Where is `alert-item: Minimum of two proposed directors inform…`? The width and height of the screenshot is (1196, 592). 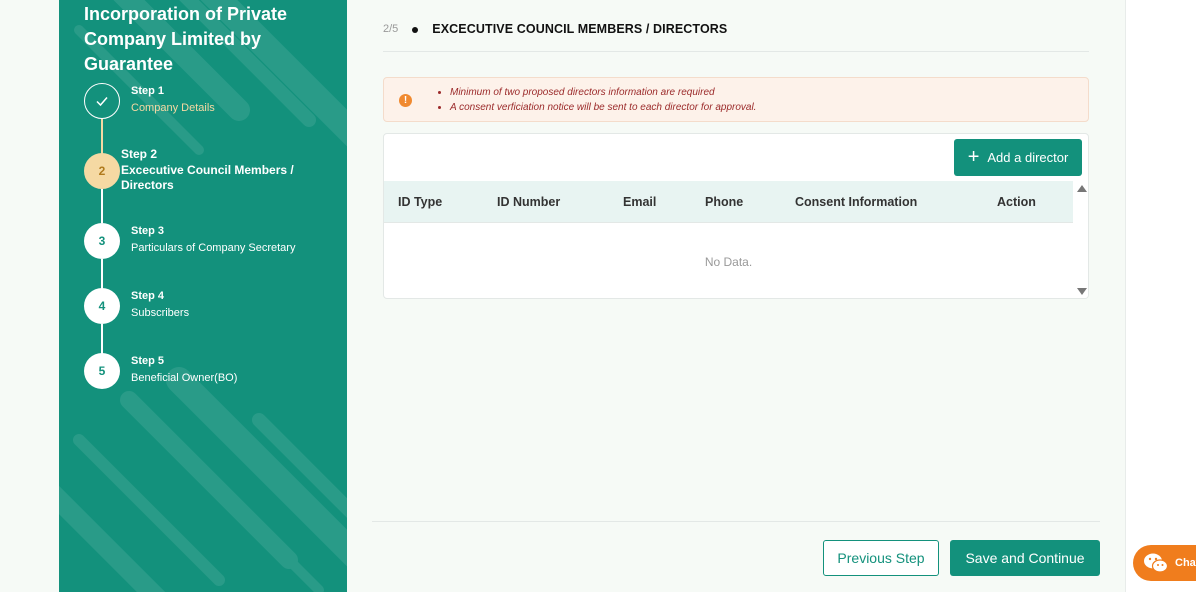
alert-item: Minimum of two proposed directors inform… is located at coordinates (603, 92).